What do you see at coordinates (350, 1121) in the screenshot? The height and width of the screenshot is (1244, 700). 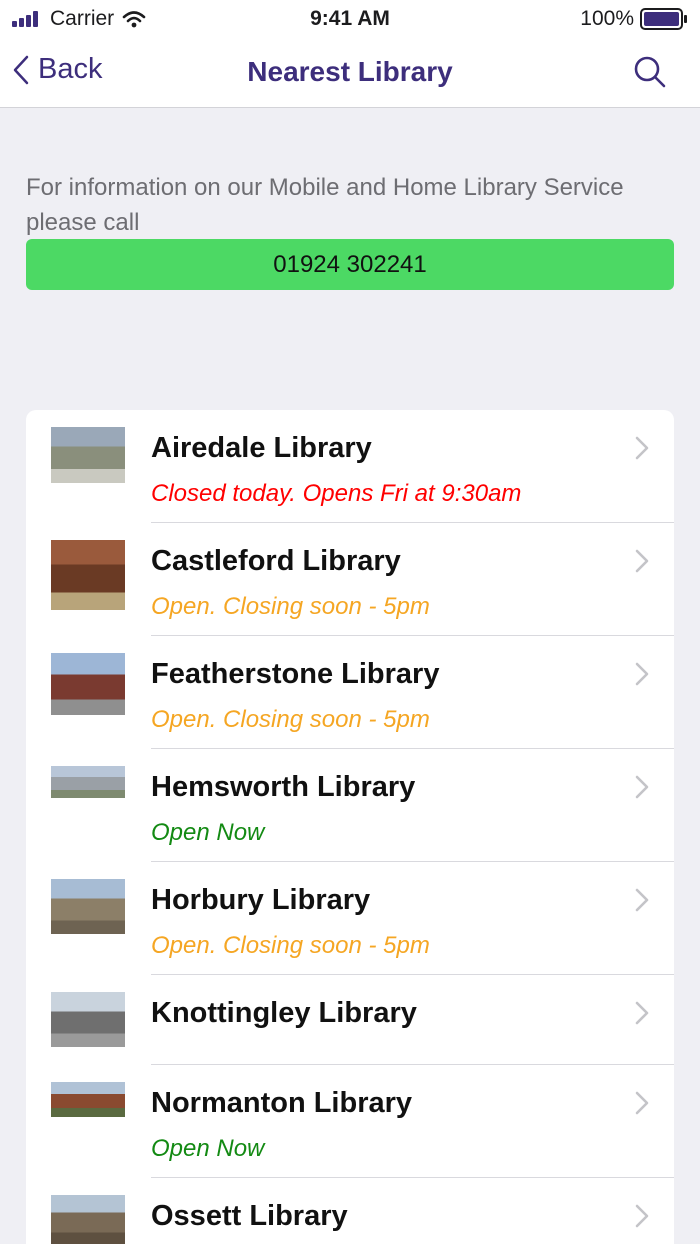 I see `library-list-item: Normanton Library Open Now` at bounding box center [350, 1121].